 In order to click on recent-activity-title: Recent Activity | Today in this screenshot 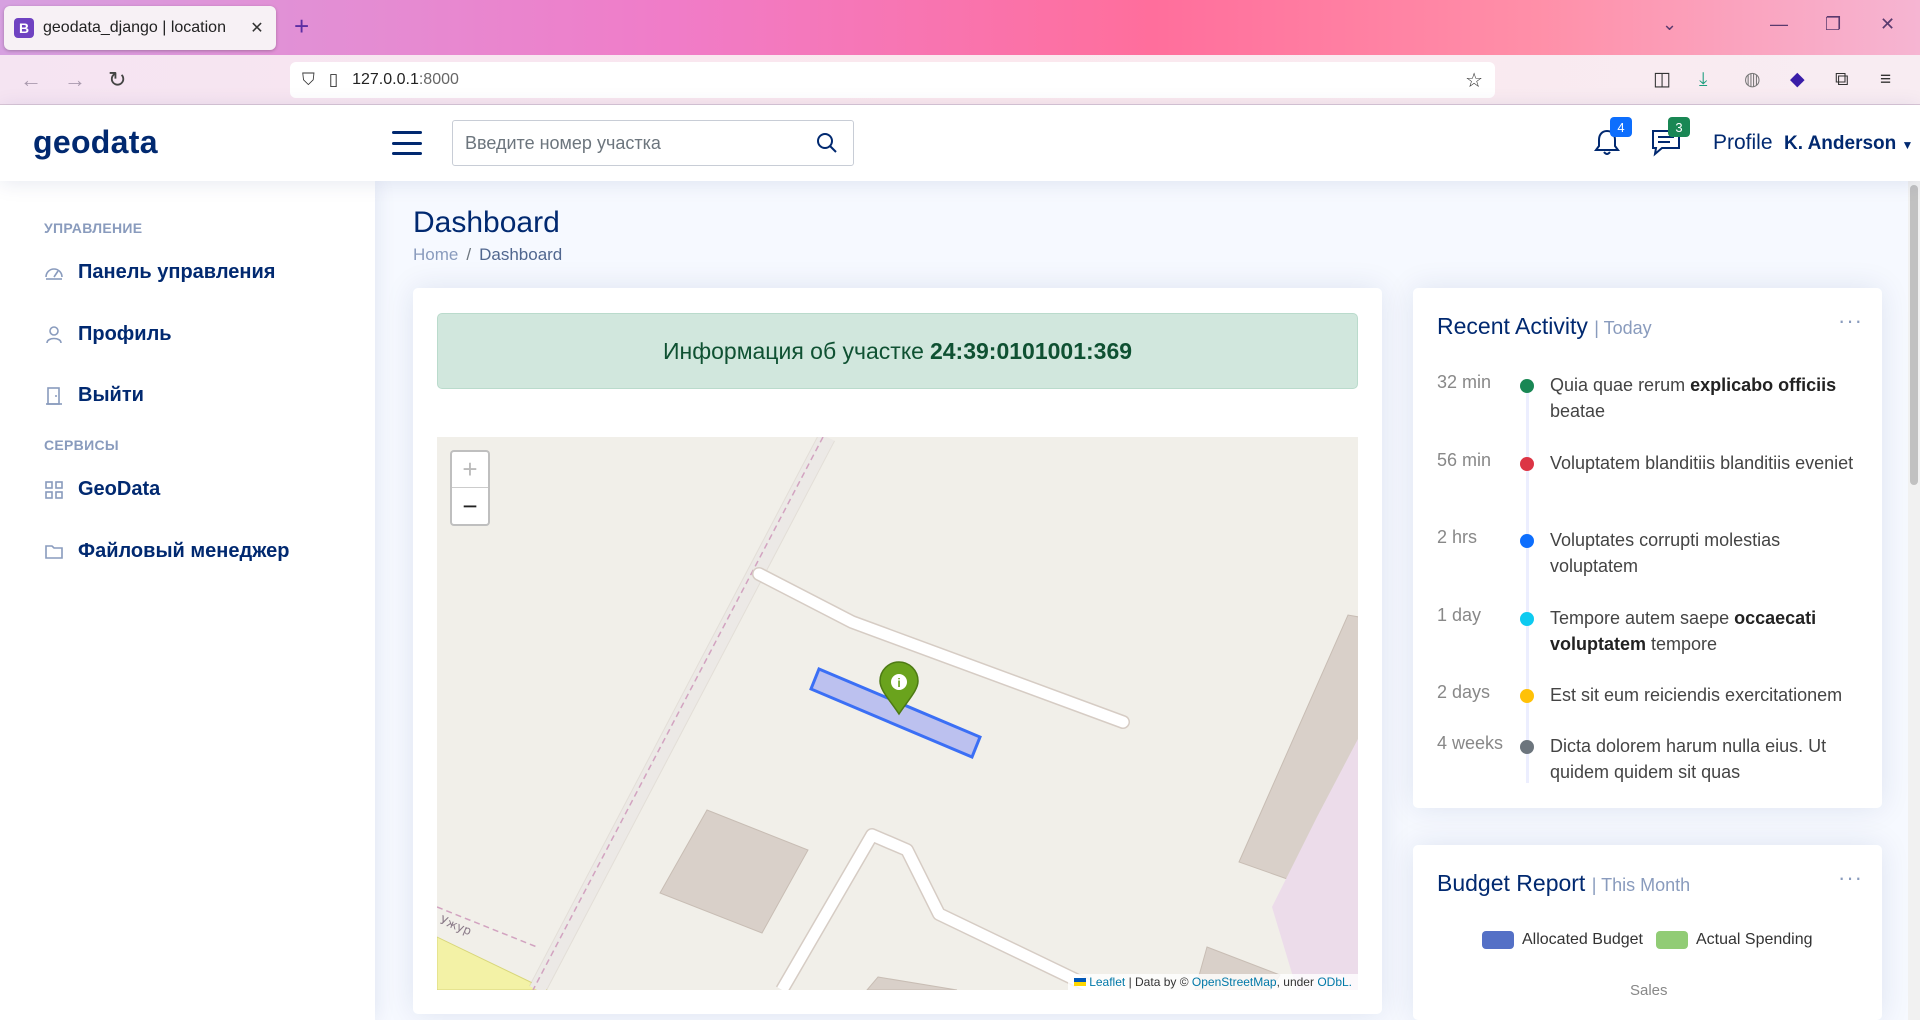, I will do `click(1544, 326)`.